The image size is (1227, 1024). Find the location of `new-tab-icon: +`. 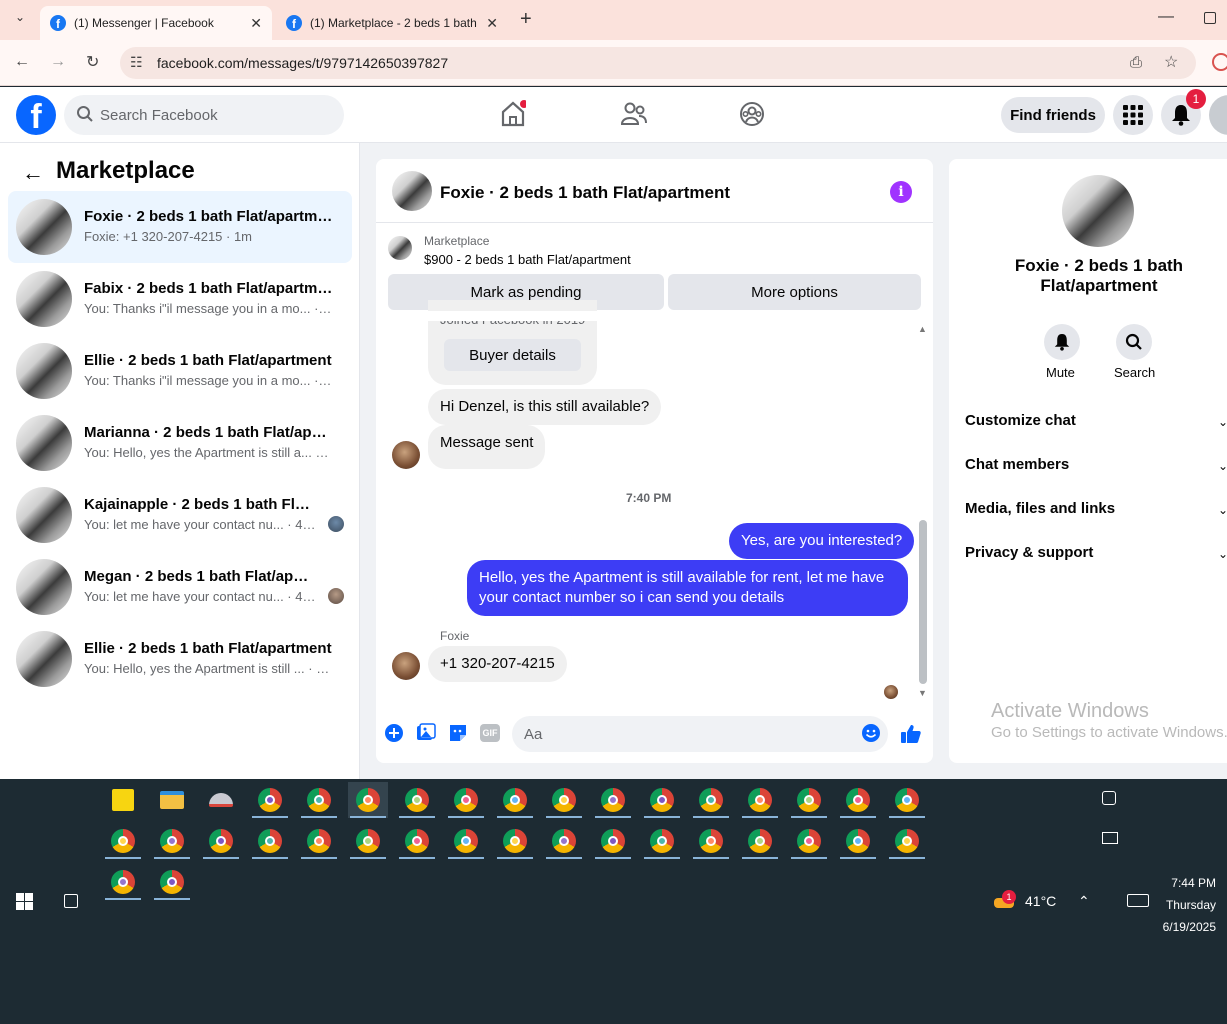

new-tab-icon: + is located at coordinates (526, 19).